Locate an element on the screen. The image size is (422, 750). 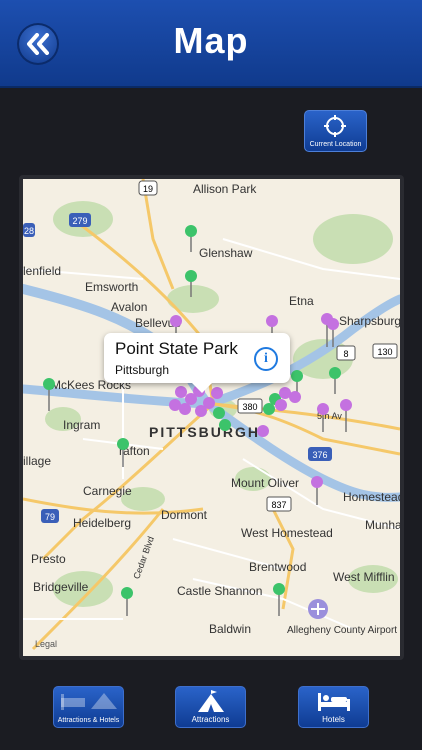
tab-label: Attractions is located at coordinates (210, 719).